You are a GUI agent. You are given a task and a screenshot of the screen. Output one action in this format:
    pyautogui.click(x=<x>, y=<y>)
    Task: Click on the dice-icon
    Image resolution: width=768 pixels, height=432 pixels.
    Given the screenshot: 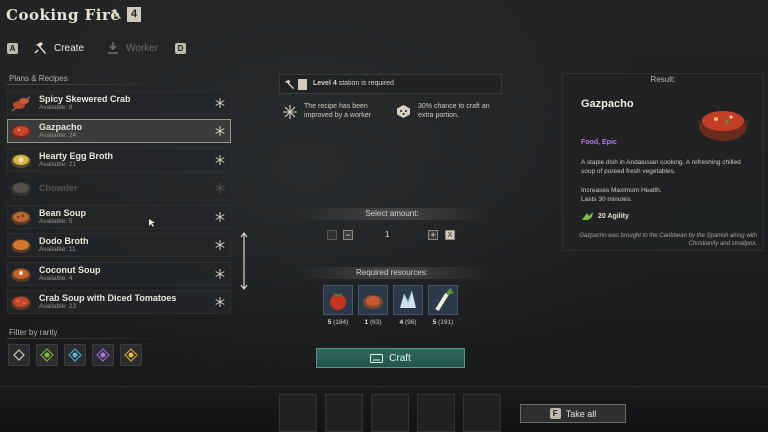 What is the action you would take?
    pyautogui.click(x=403, y=111)
    